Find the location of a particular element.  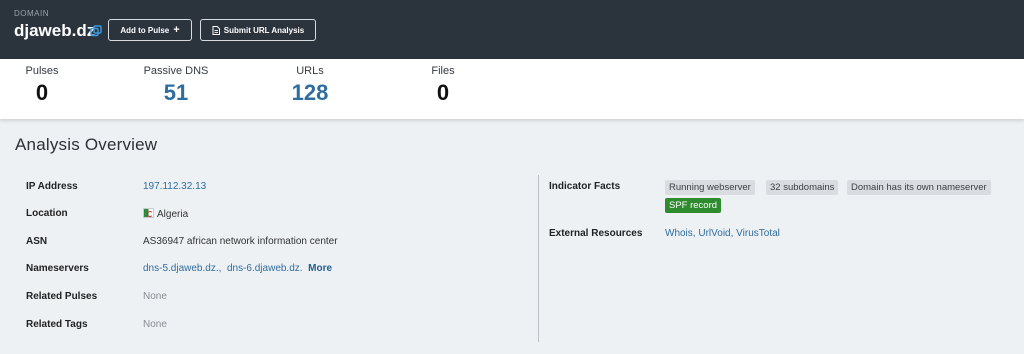

stat-label: Files is located at coordinates (443, 71).